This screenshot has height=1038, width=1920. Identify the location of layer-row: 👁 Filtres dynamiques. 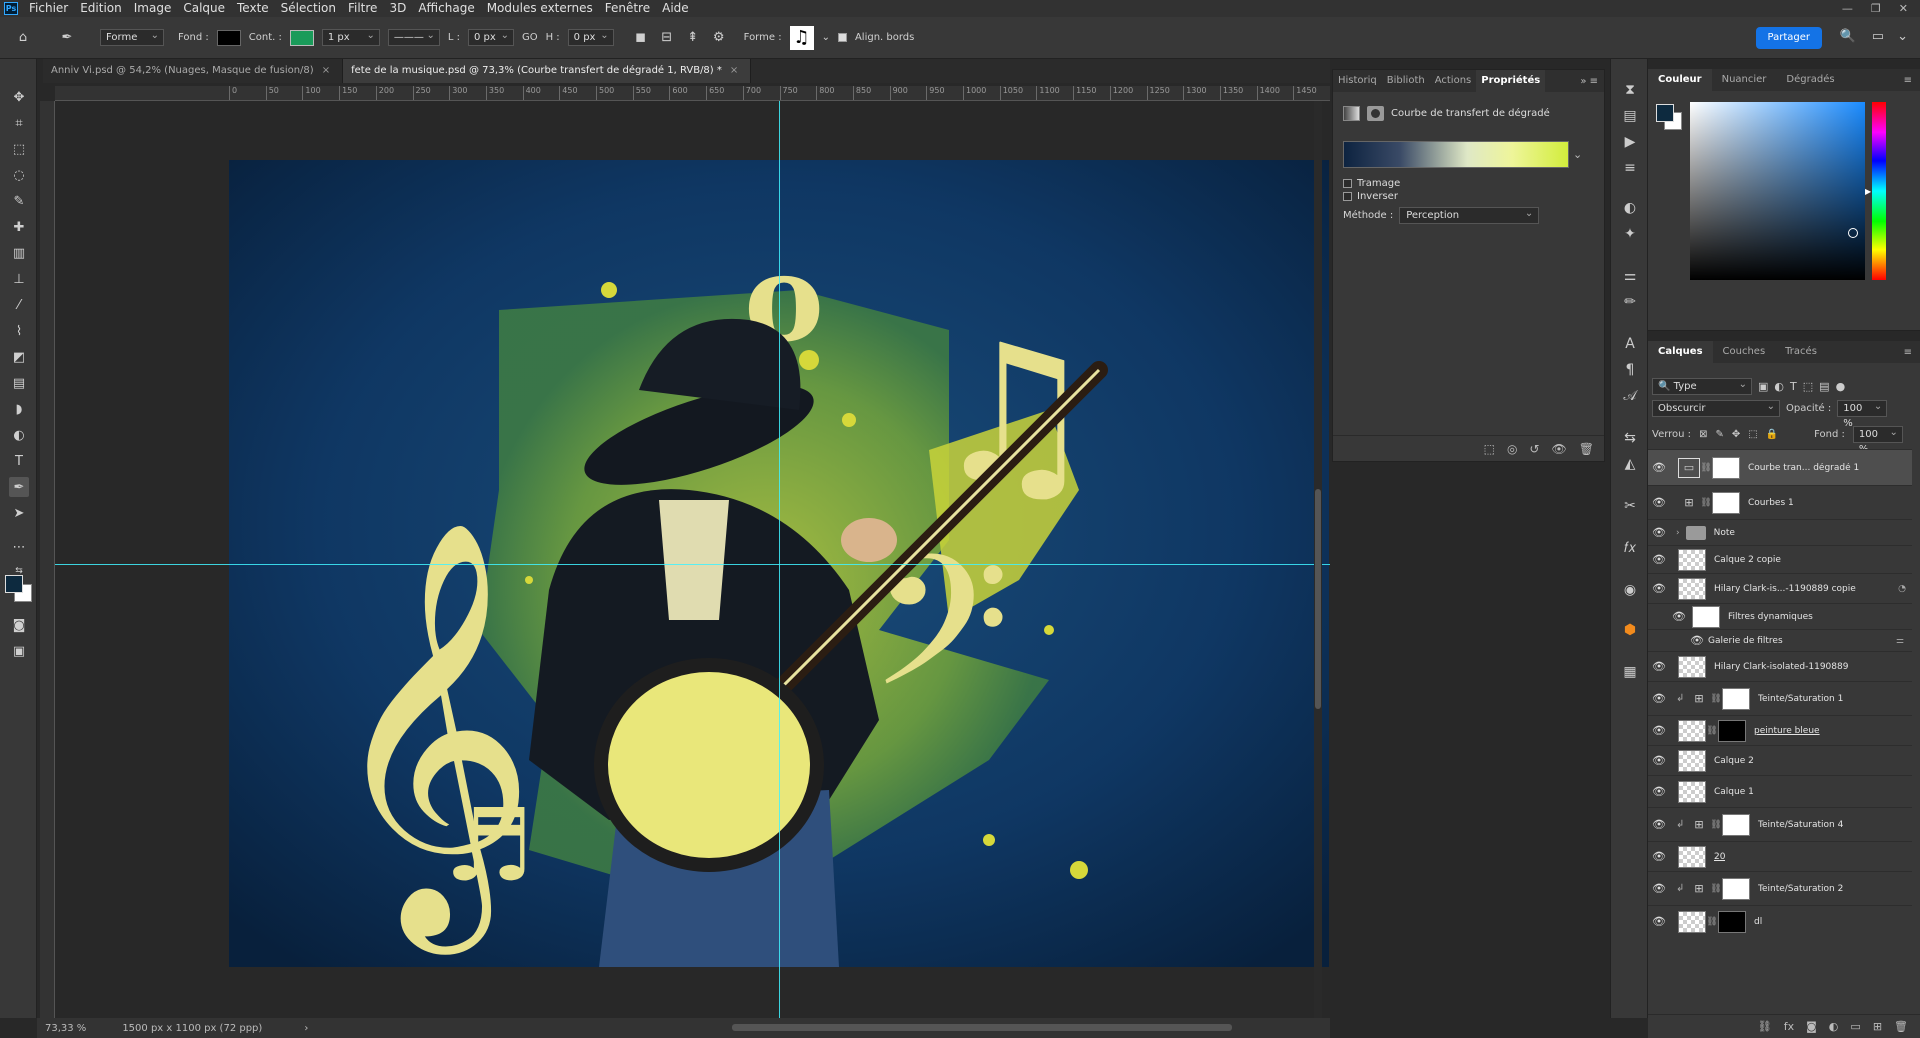
(1780, 616).